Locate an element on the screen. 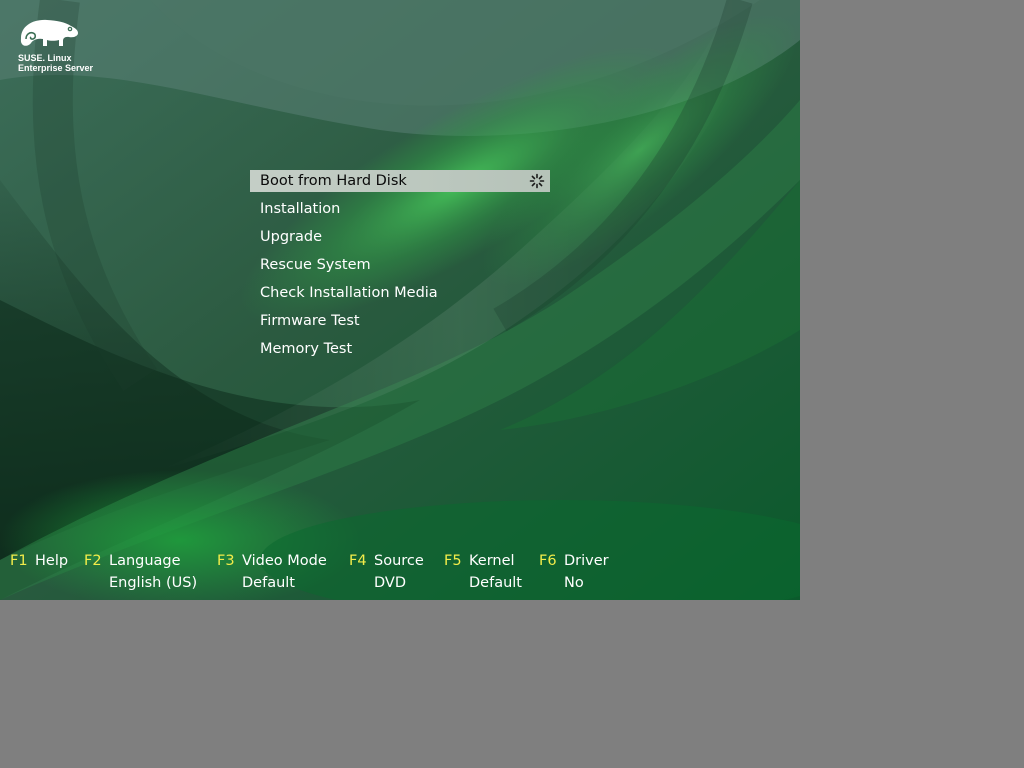 The height and width of the screenshot is (768, 1024). fkey-key: F6 is located at coordinates (548, 561).